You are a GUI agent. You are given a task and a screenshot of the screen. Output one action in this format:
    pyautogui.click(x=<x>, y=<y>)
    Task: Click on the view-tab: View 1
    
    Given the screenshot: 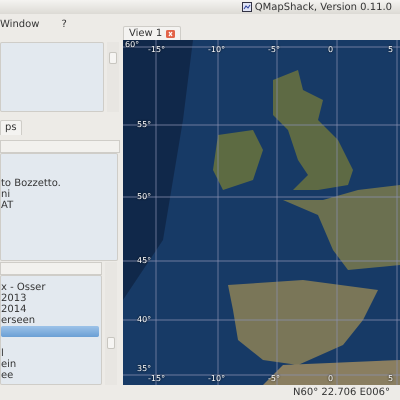 What is the action you would take?
    pyautogui.click(x=152, y=33)
    